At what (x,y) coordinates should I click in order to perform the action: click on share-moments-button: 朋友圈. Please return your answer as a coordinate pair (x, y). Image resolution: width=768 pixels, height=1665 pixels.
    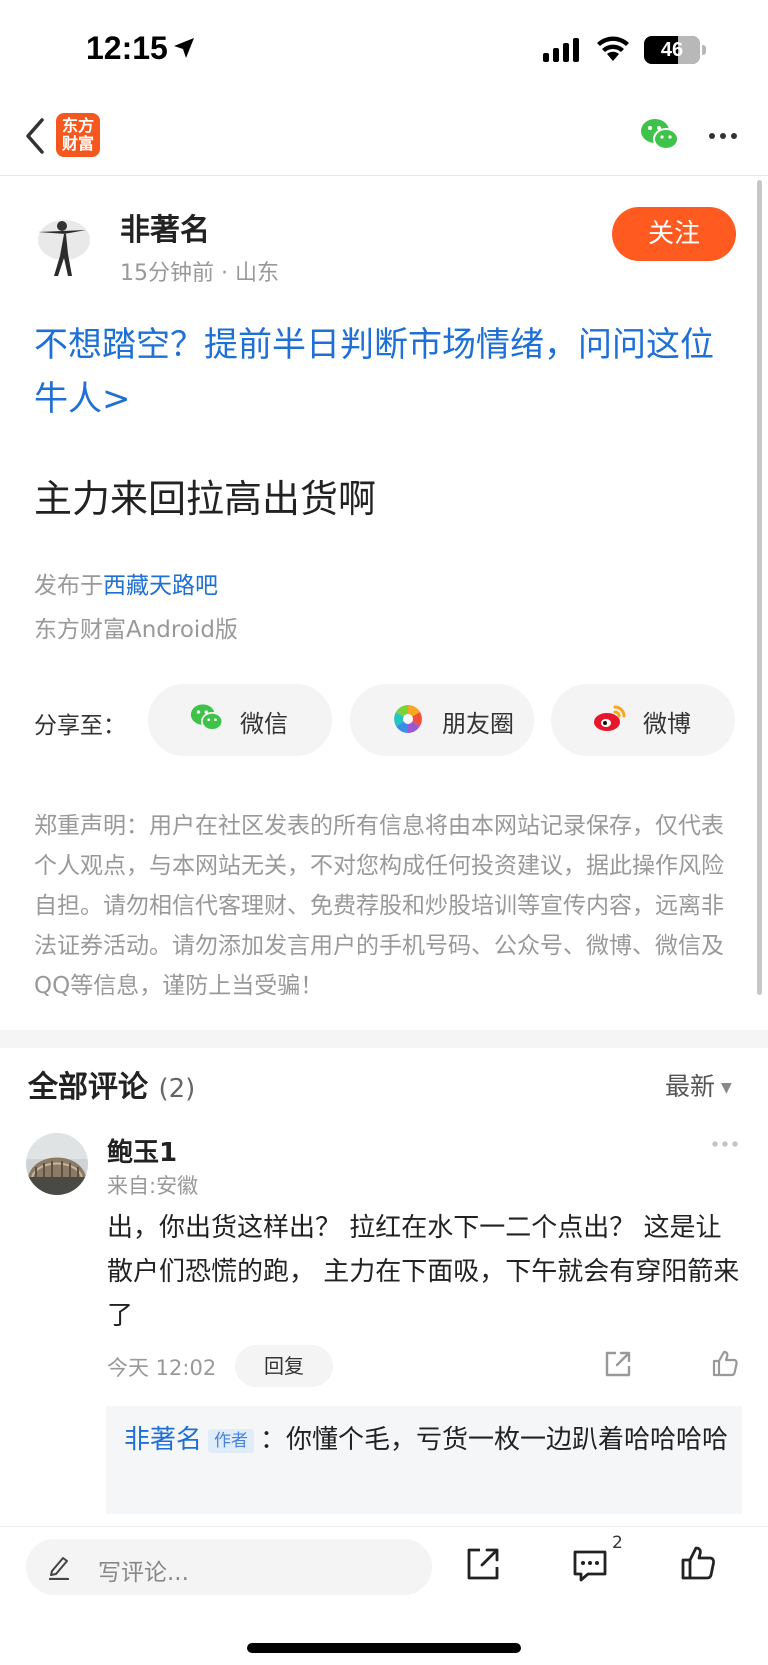
    Looking at the image, I should click on (442, 720).